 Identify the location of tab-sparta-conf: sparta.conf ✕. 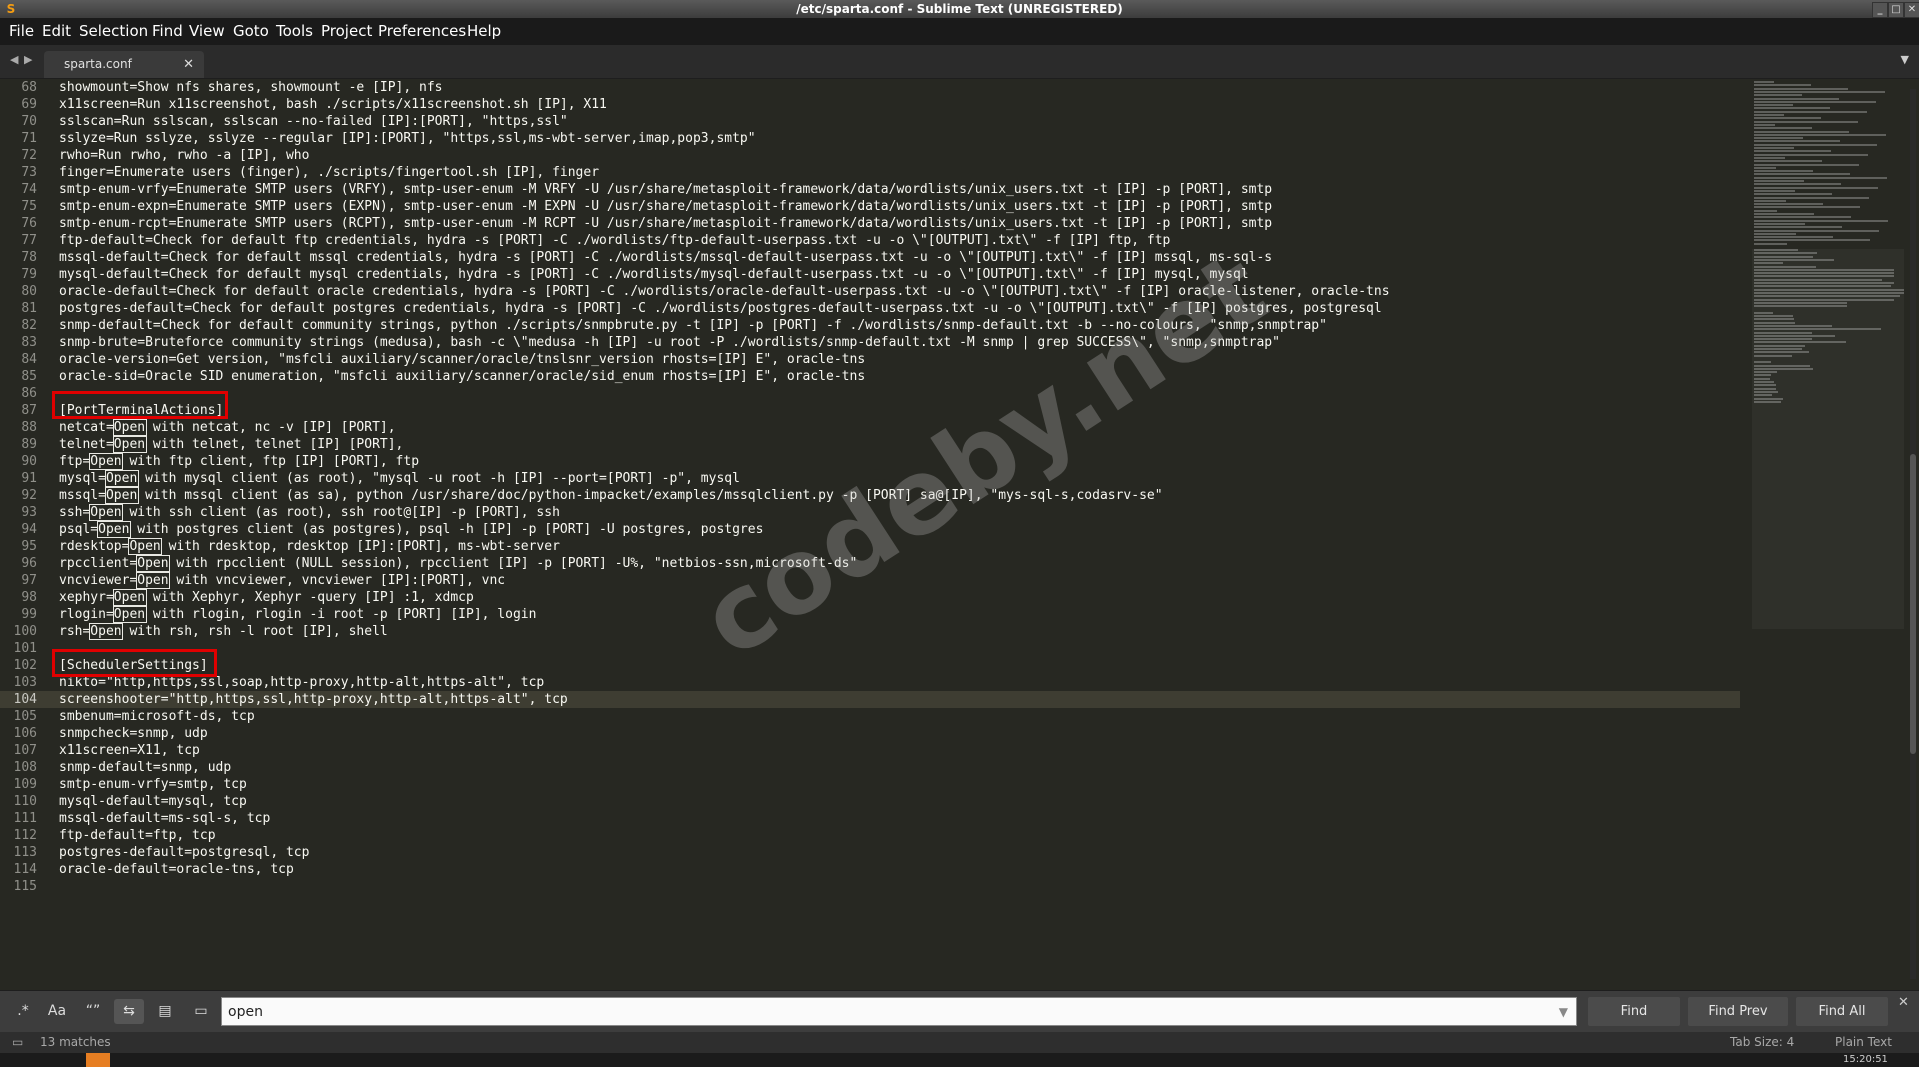
(124, 64).